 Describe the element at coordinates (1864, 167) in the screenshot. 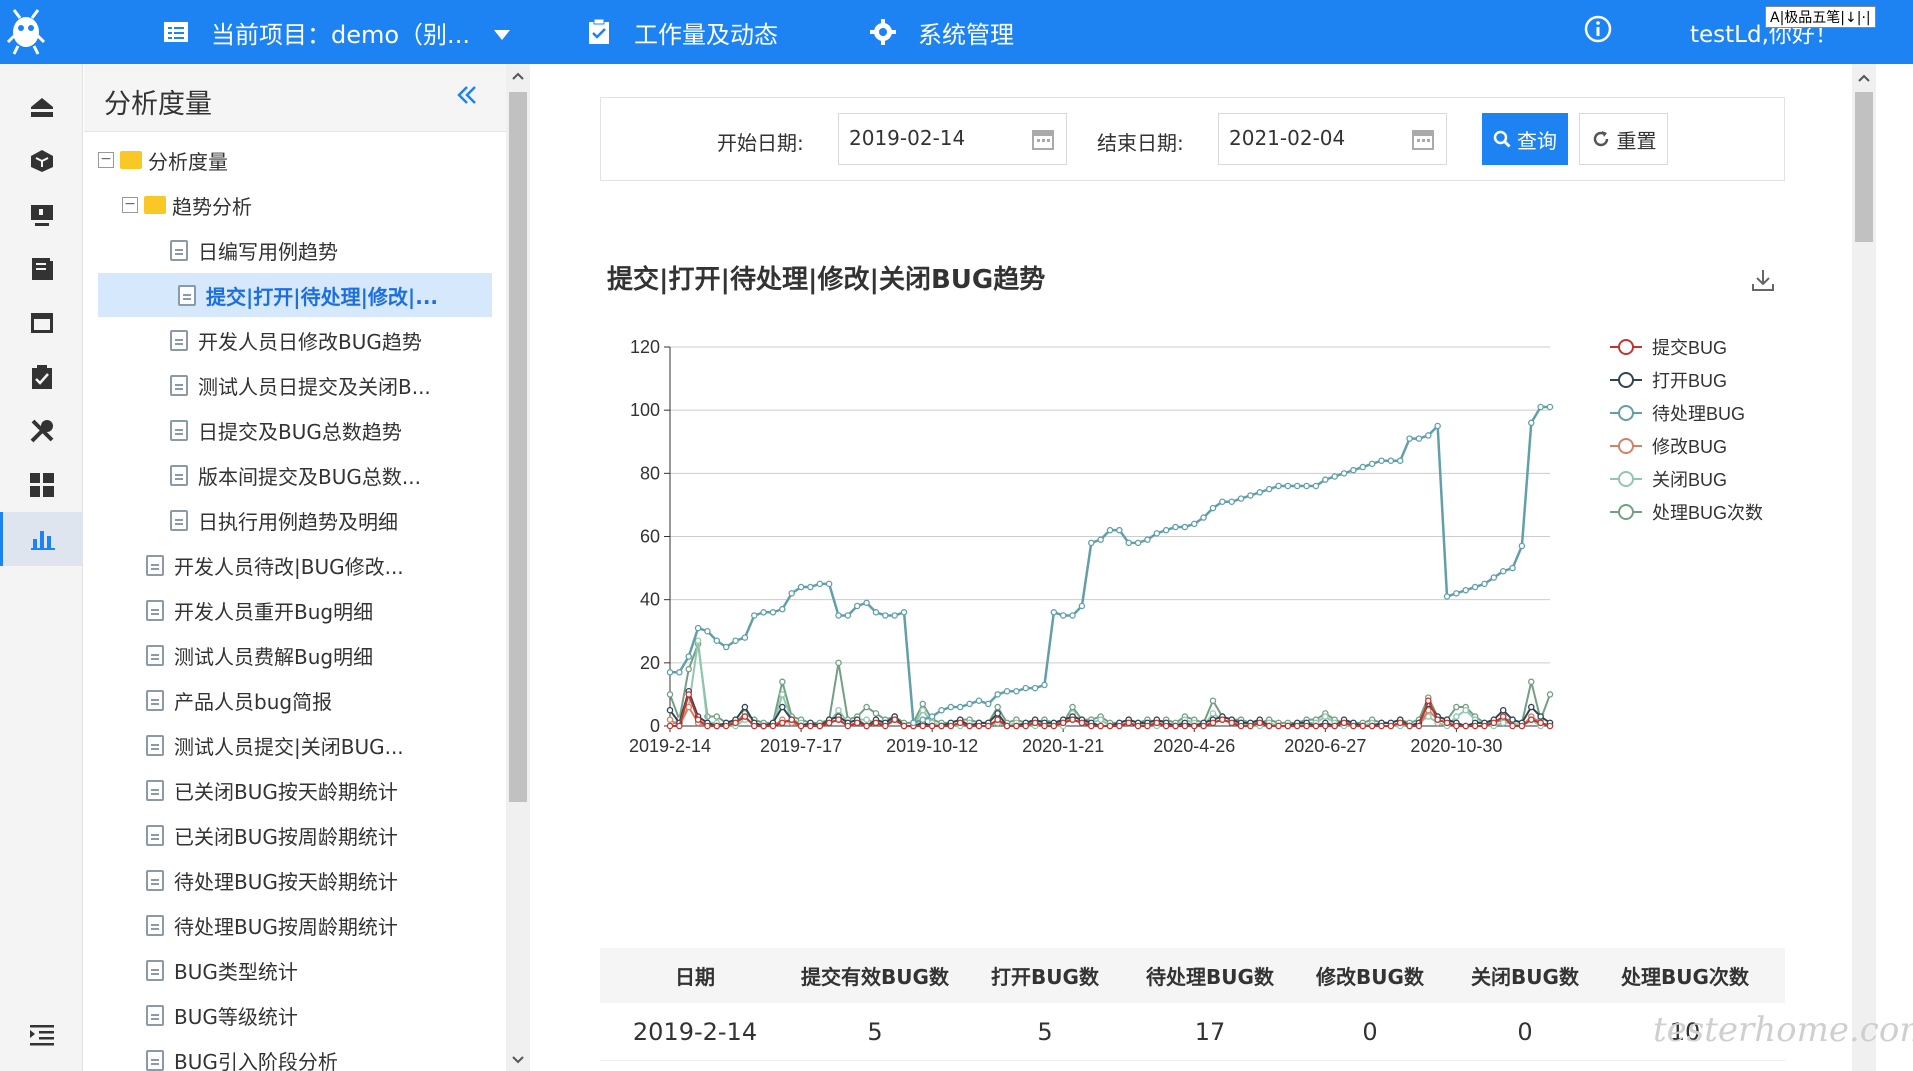

I see `main-scrollbar-thumb` at that location.